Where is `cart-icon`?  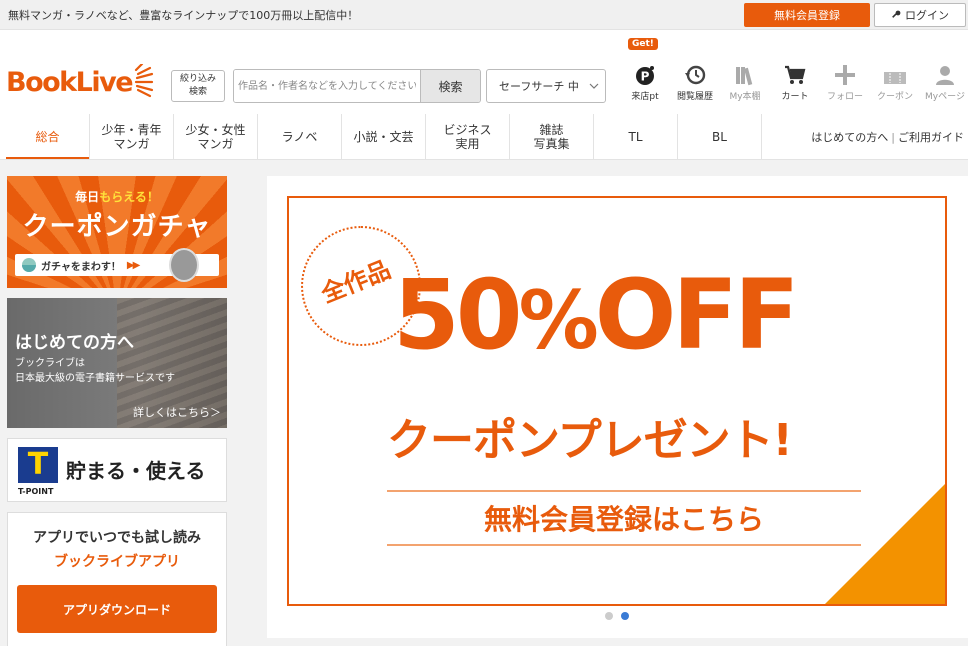 cart-icon is located at coordinates (795, 74).